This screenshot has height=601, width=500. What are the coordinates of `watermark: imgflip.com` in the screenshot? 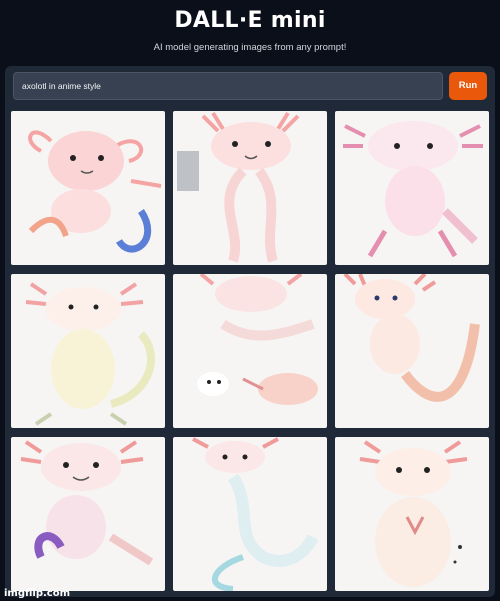 It's located at (37, 593).